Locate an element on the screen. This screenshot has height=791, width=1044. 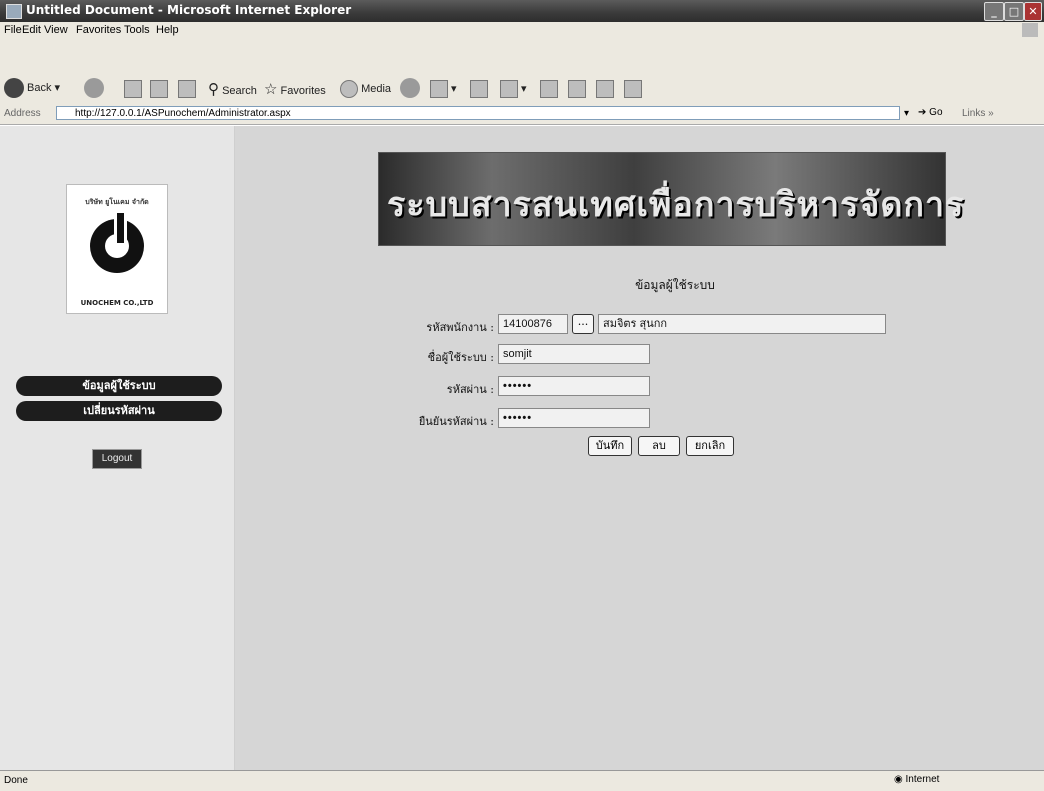
forward-button is located at coordinates (95, 88).